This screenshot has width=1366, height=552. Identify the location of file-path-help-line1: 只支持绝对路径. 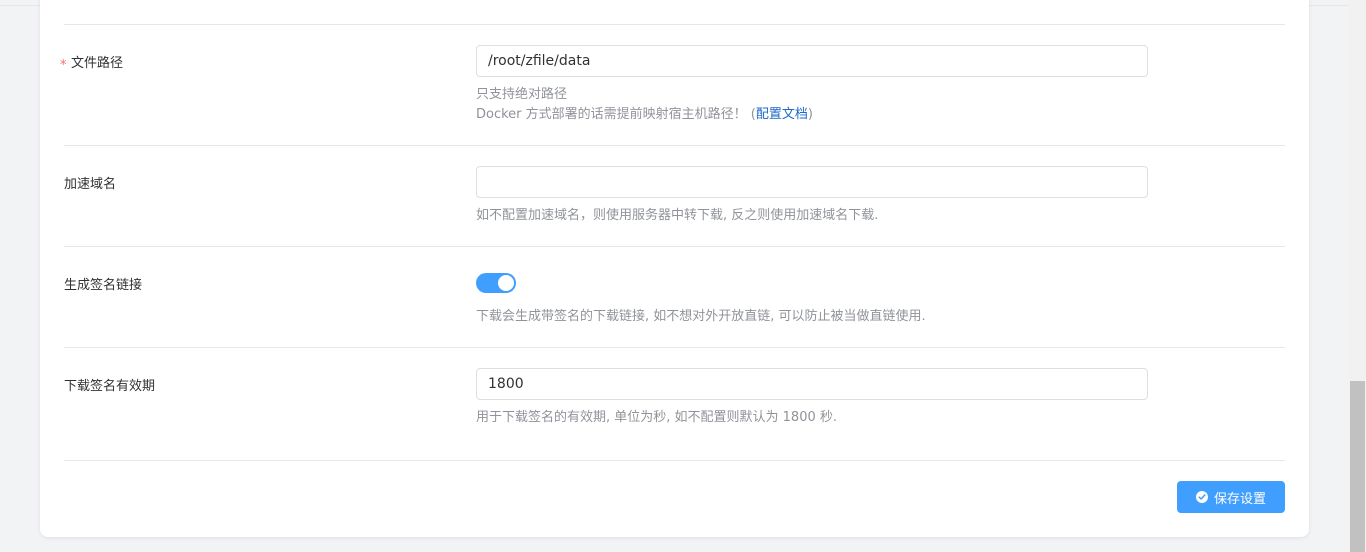
(522, 94).